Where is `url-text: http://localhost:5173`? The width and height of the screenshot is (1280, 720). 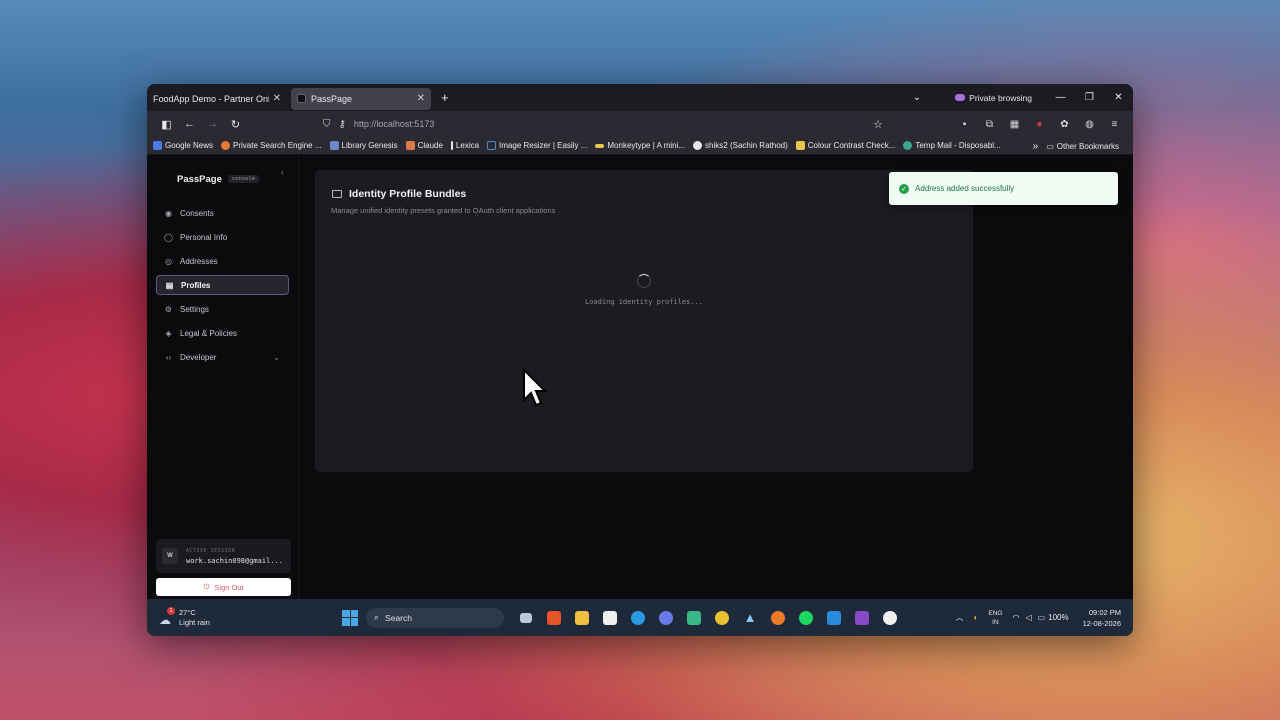
url-text: http://localhost:5173 is located at coordinates (394, 124).